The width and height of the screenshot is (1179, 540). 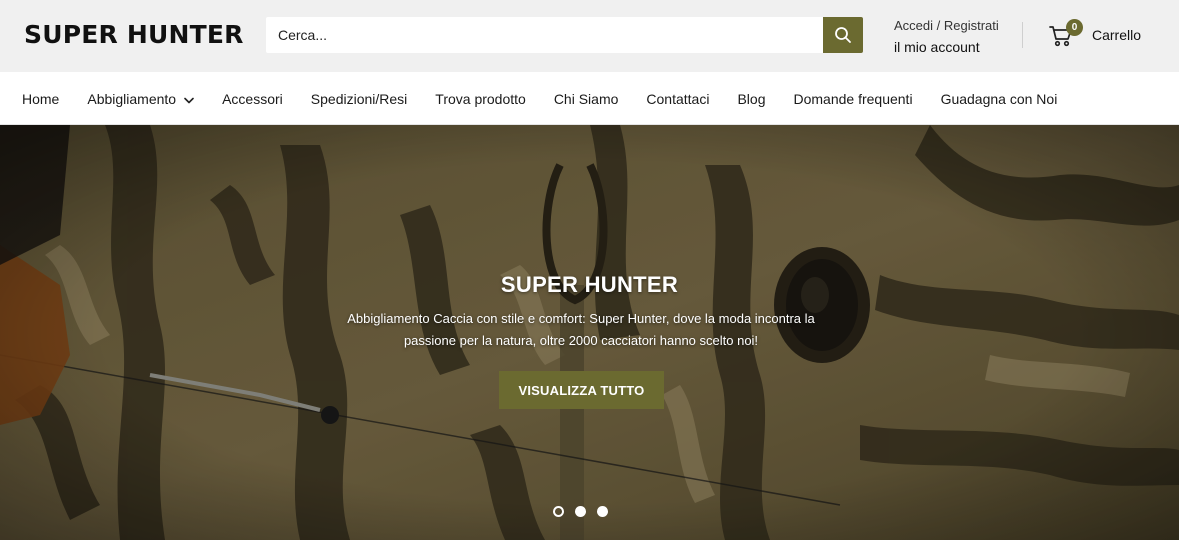 I want to click on nav-item-label: Domande frequenti, so click(x=853, y=98).